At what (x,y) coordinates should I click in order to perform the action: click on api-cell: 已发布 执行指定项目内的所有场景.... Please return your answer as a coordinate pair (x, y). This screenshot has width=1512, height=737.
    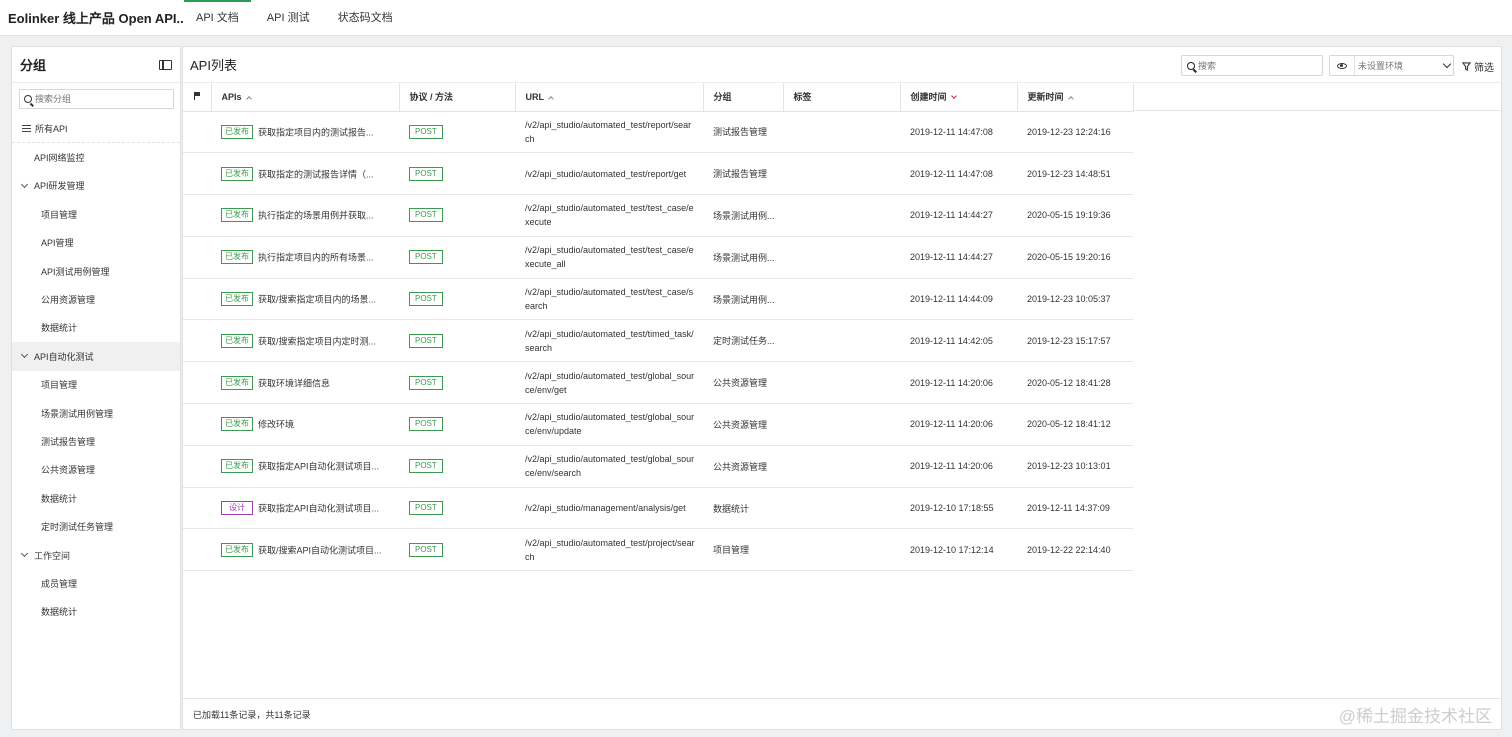
    Looking at the image, I should click on (305, 257).